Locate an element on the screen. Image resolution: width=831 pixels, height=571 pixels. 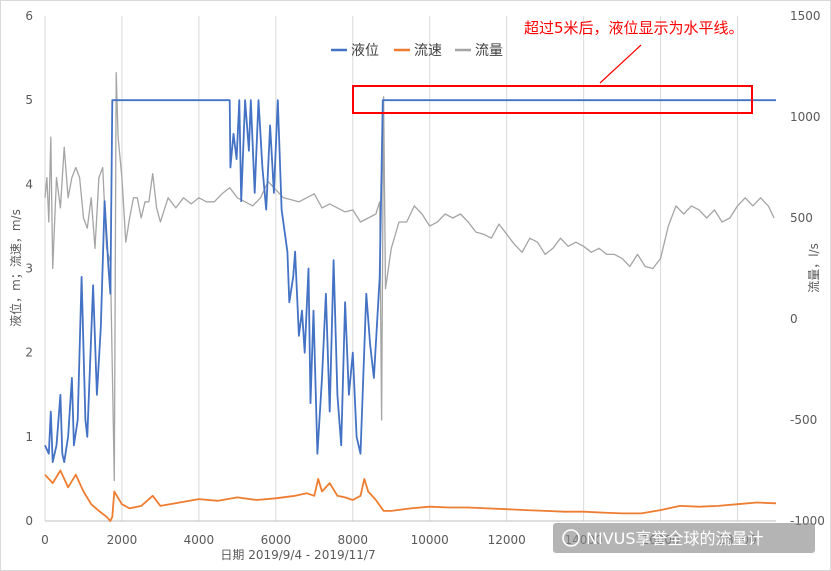
left-axis-ticks: 0 1 2 3 4 5 6 is located at coordinates (29, 268).